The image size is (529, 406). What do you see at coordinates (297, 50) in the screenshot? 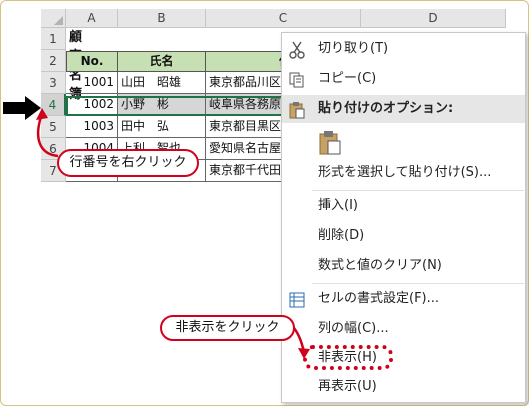
I see `scissors-icon` at bounding box center [297, 50].